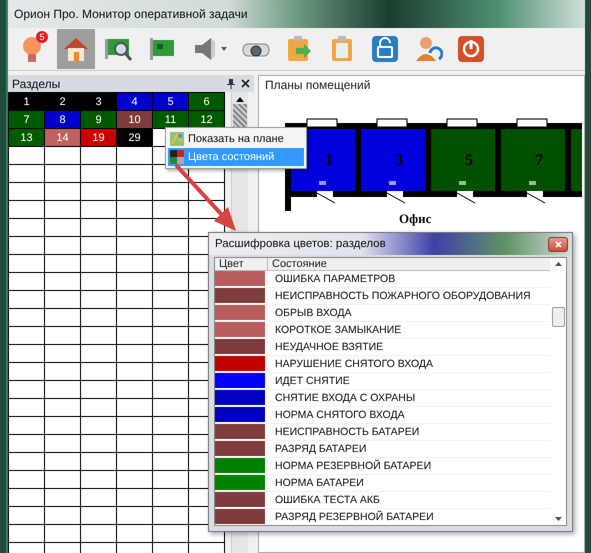 The width and height of the screenshot is (591, 553). Describe the element at coordinates (207, 102) in the screenshot. I see `section-cell: 6` at that location.